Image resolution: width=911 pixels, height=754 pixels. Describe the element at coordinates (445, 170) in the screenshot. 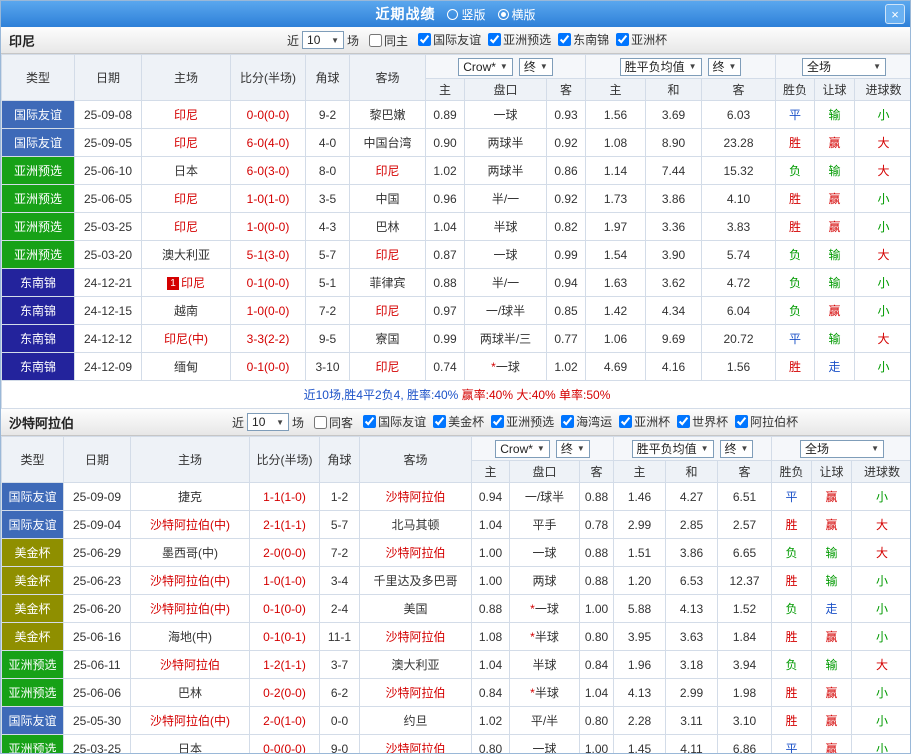

I see `home-odds-cell: 1.02` at that location.